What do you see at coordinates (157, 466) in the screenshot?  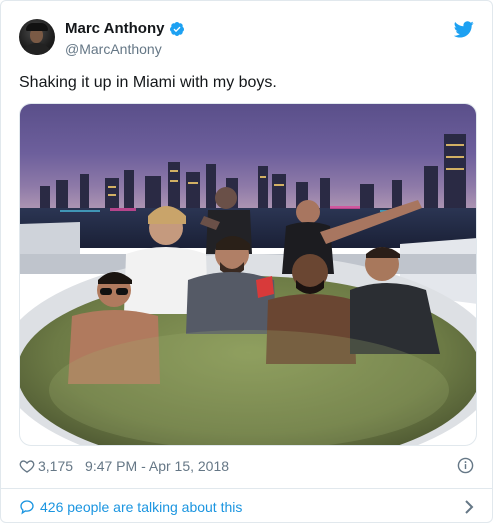 I see `tweet-timestamp: 9:47 PM - Apr 15, 2018` at bounding box center [157, 466].